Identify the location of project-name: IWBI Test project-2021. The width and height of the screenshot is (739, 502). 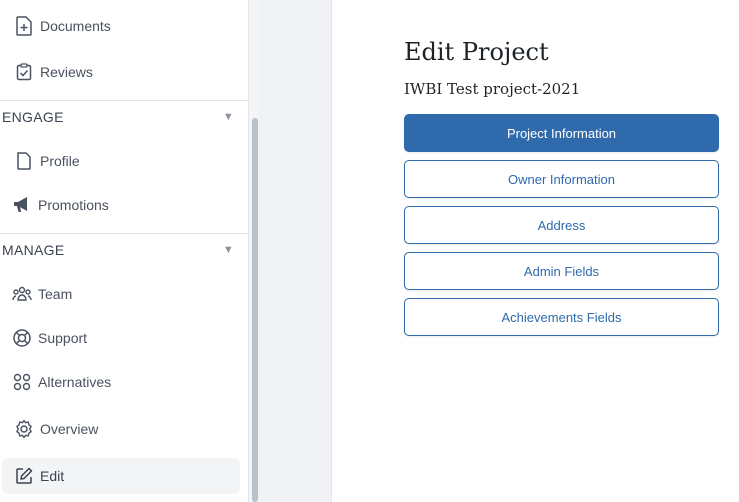
(492, 89).